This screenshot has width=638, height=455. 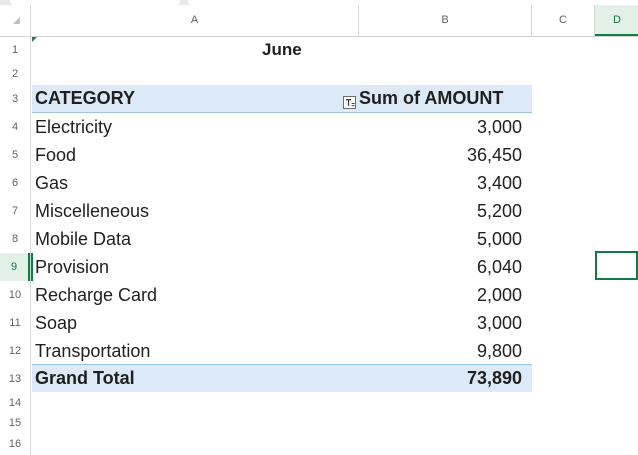 What do you see at coordinates (440, 351) in the screenshot?
I see `amount-cell: 9,800` at bounding box center [440, 351].